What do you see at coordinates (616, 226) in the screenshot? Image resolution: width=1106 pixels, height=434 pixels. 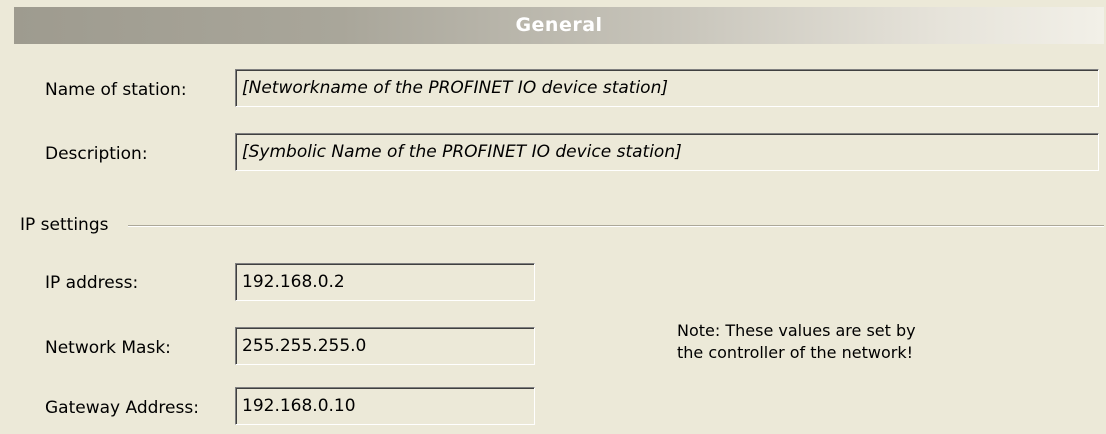 I see `ip-settings-divider` at bounding box center [616, 226].